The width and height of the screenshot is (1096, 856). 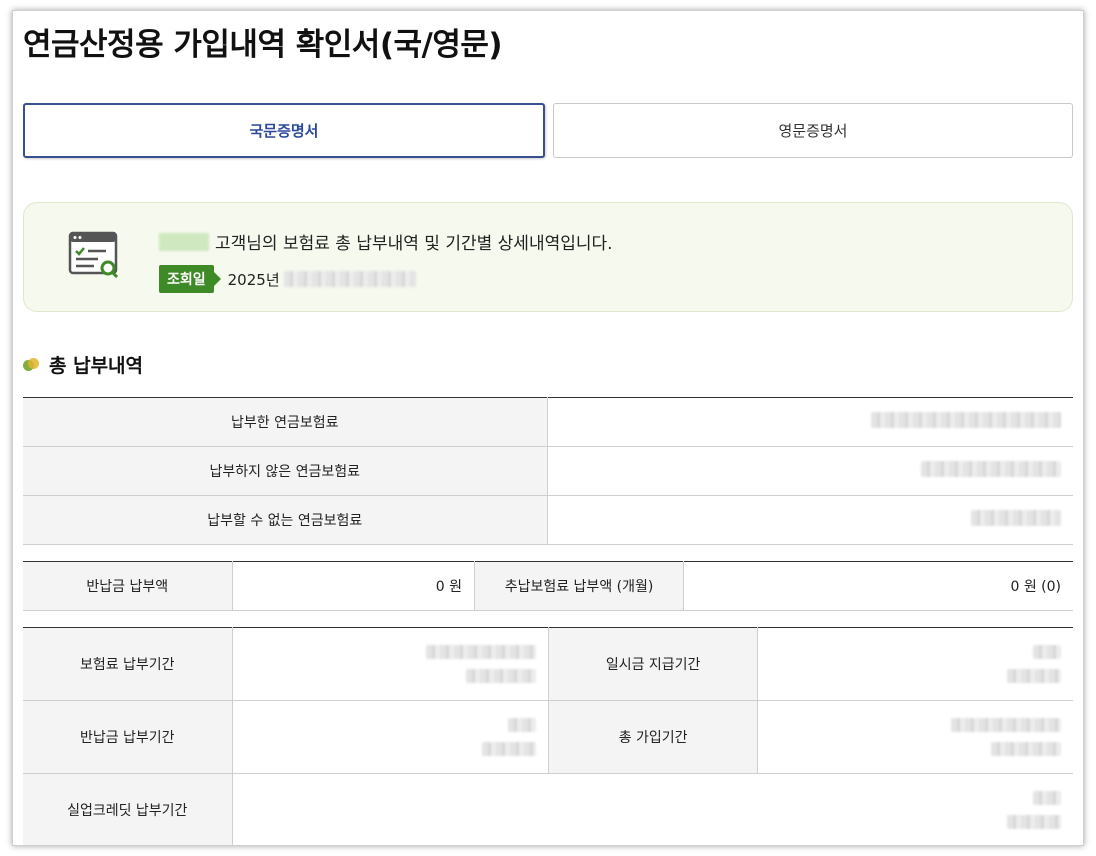 I want to click on table-row: 반납금 납부기간 총 가입기간, so click(x=548, y=737).